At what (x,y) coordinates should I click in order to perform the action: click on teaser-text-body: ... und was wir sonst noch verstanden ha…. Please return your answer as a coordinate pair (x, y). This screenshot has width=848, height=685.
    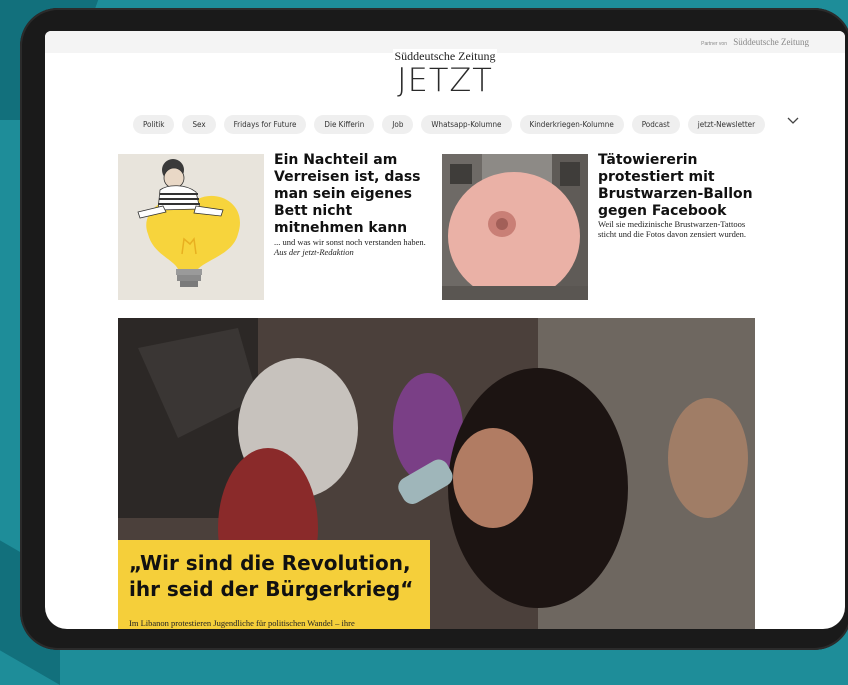
    Looking at the image, I should click on (350, 242).